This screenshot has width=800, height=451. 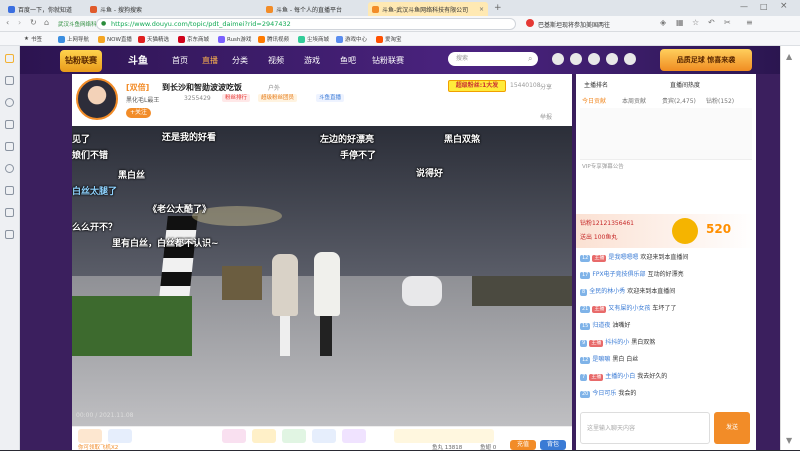 I want to click on nav-video: 视频, so click(x=276, y=60).